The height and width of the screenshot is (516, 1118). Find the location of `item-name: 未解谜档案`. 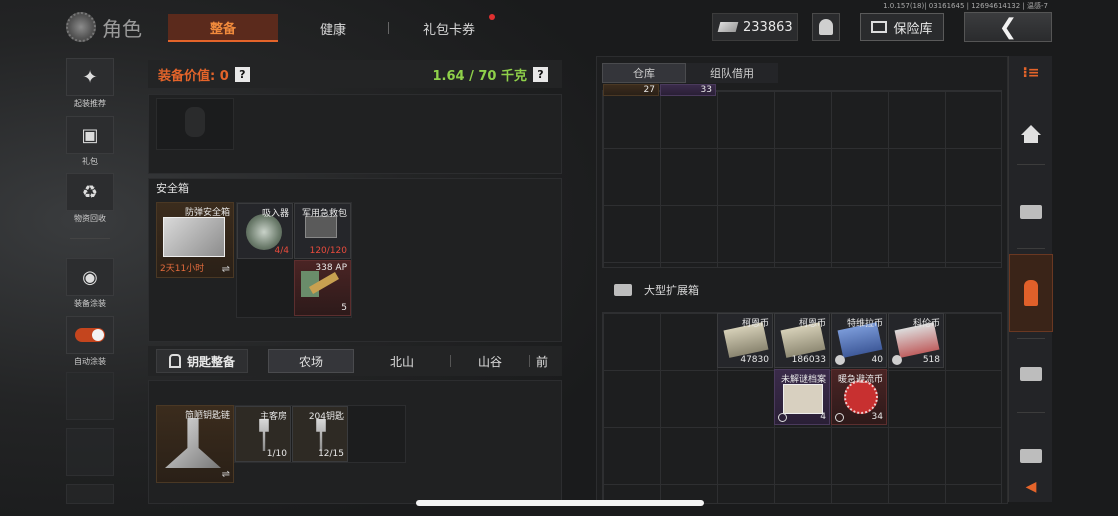

item-name: 未解谜档案 is located at coordinates (803, 380).